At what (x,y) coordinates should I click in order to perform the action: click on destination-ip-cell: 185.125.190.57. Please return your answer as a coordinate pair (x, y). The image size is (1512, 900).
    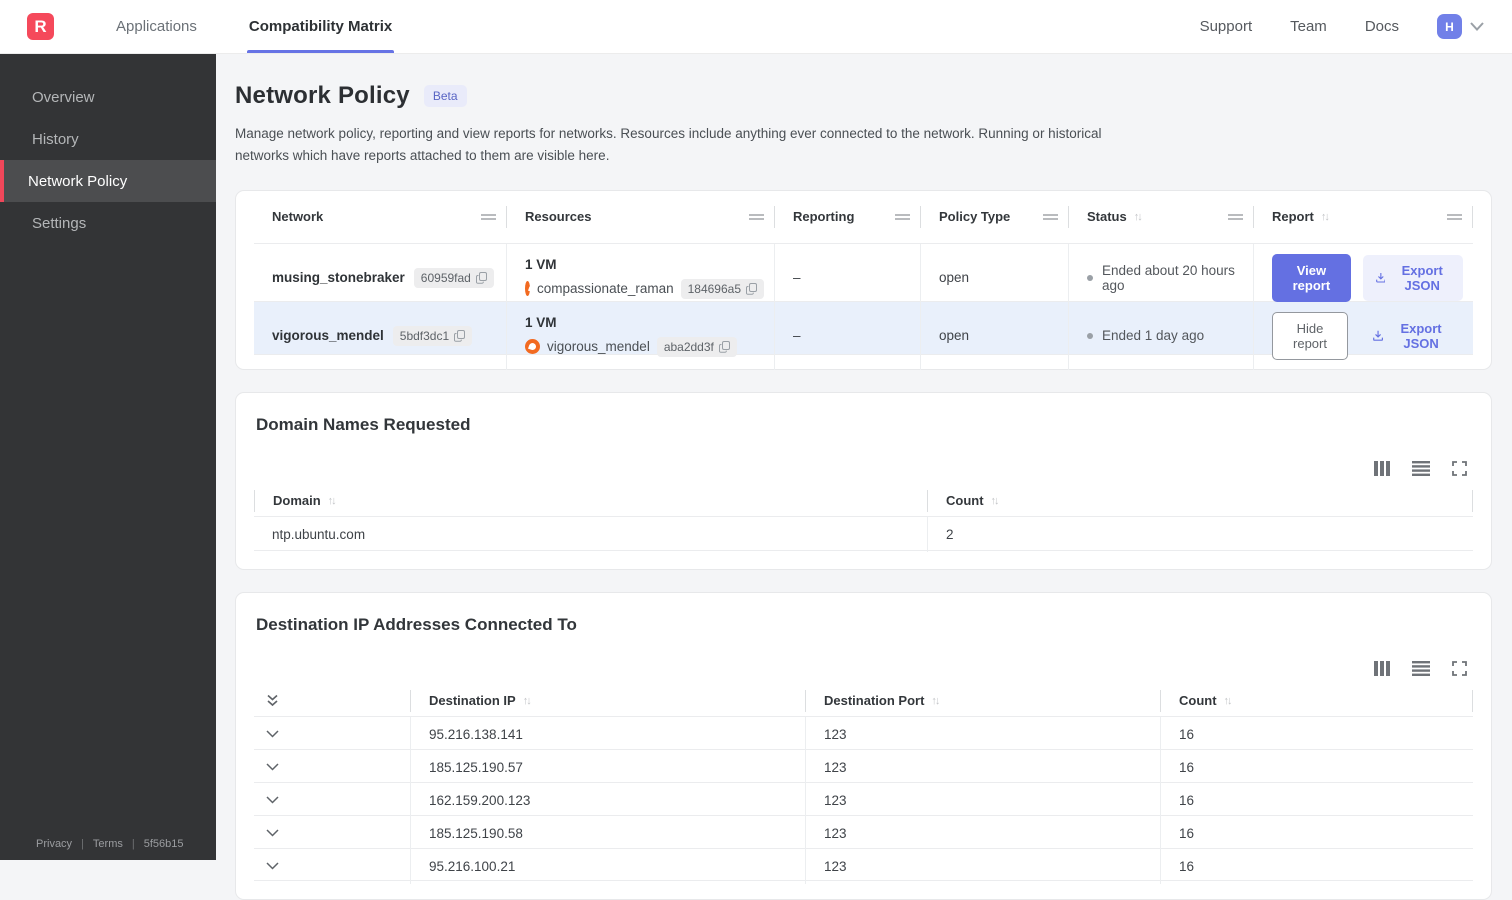
    Looking at the image, I should click on (608, 767).